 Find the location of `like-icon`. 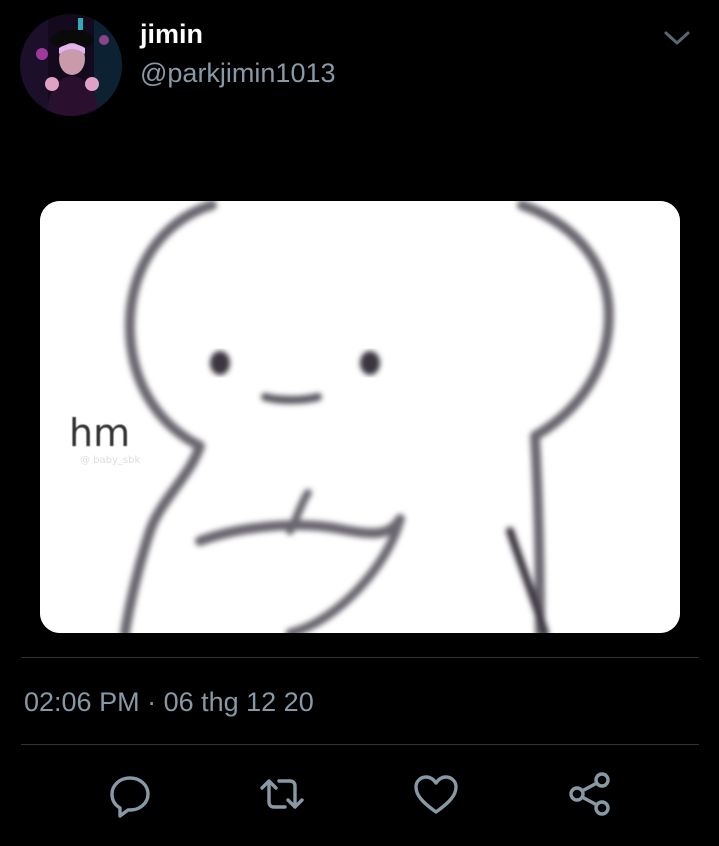

like-icon is located at coordinates (436, 794).